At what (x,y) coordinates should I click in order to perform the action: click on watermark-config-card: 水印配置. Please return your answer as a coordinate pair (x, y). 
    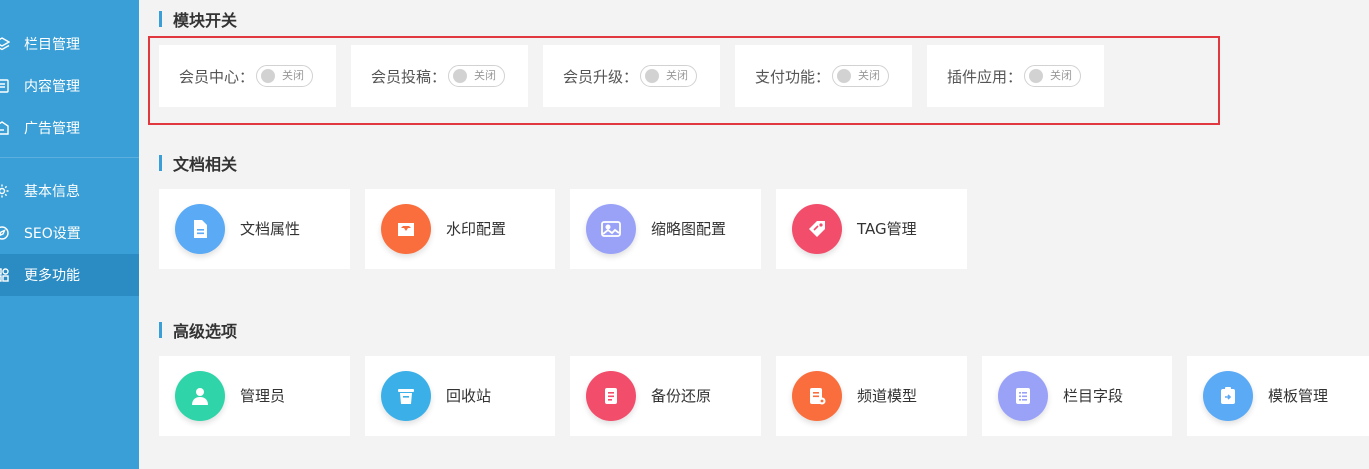
    Looking at the image, I should click on (460, 229).